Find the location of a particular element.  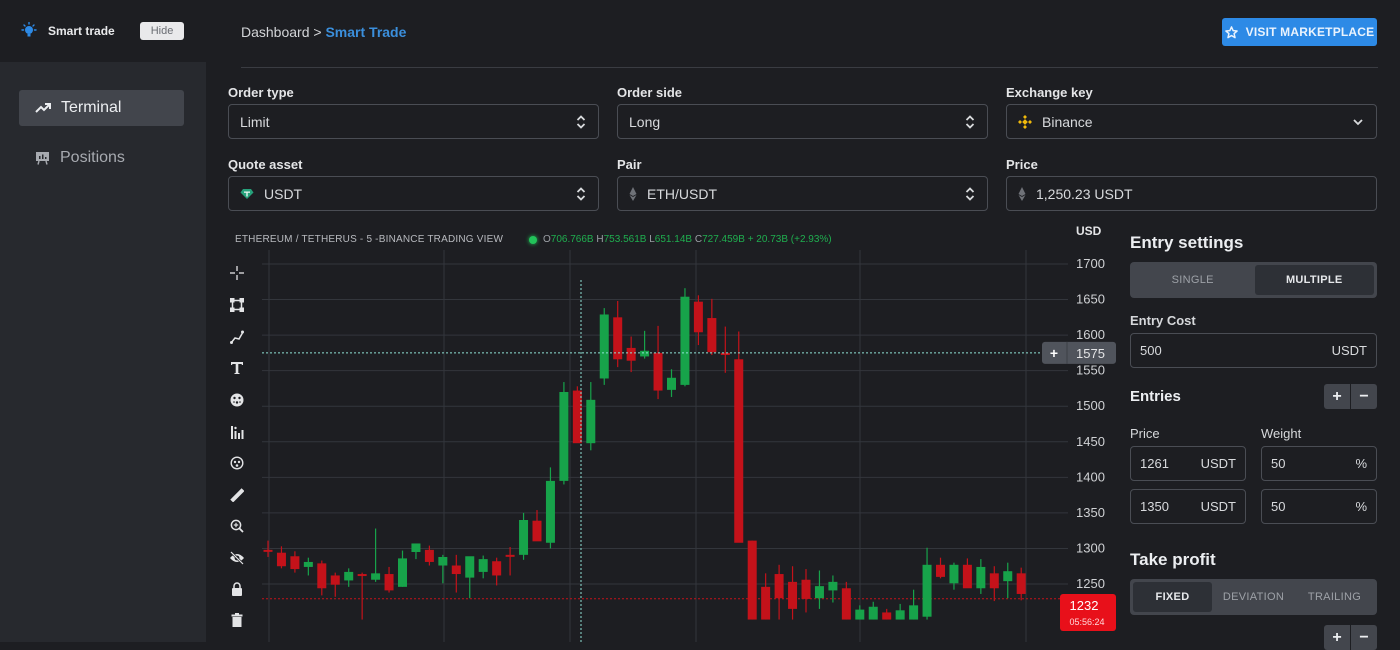

entry-settings-title: Entry settings is located at coordinates (1187, 242).